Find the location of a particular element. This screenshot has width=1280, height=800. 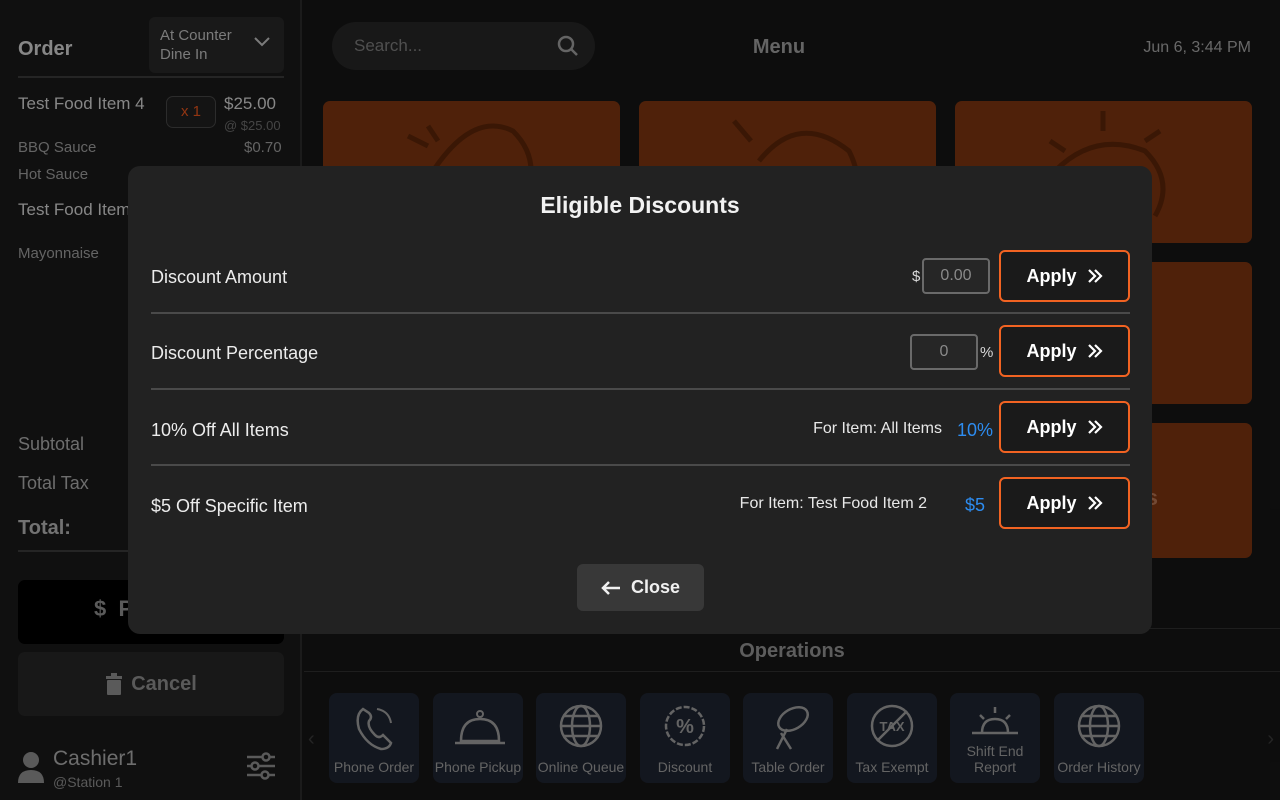

close-label: Close is located at coordinates (655, 587).